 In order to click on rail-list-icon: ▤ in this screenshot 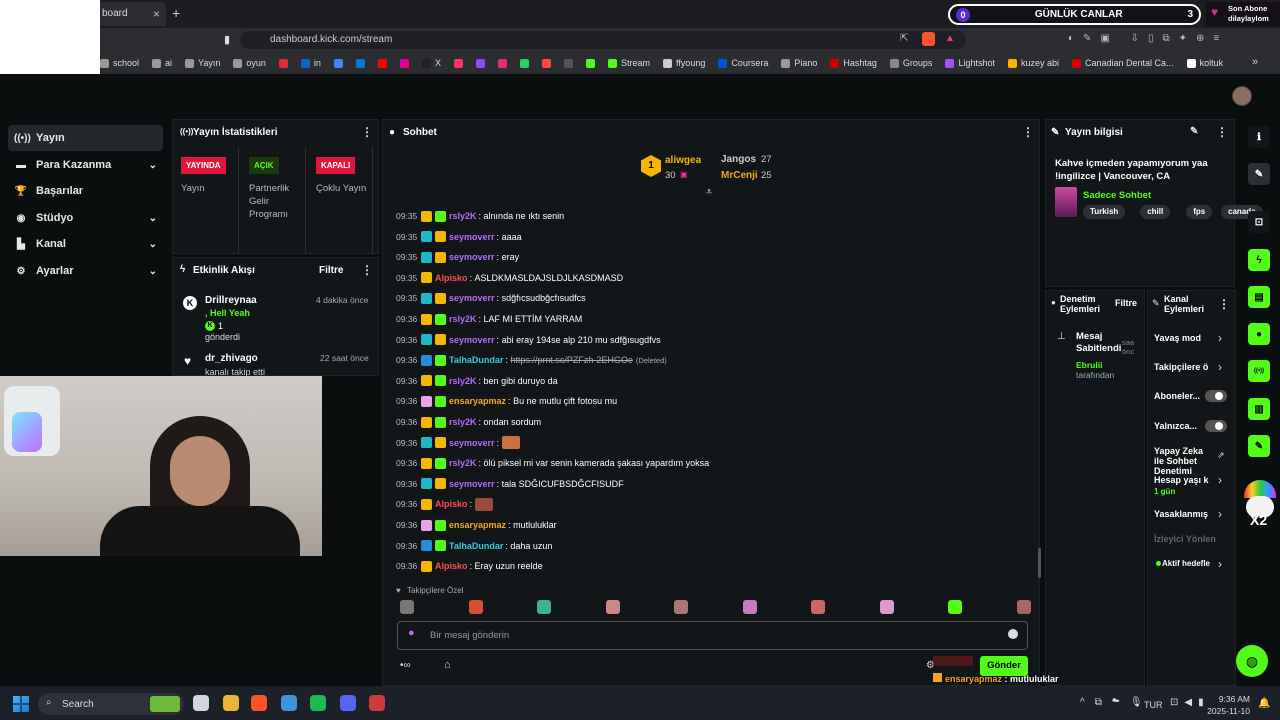, I will do `click(1259, 297)`.